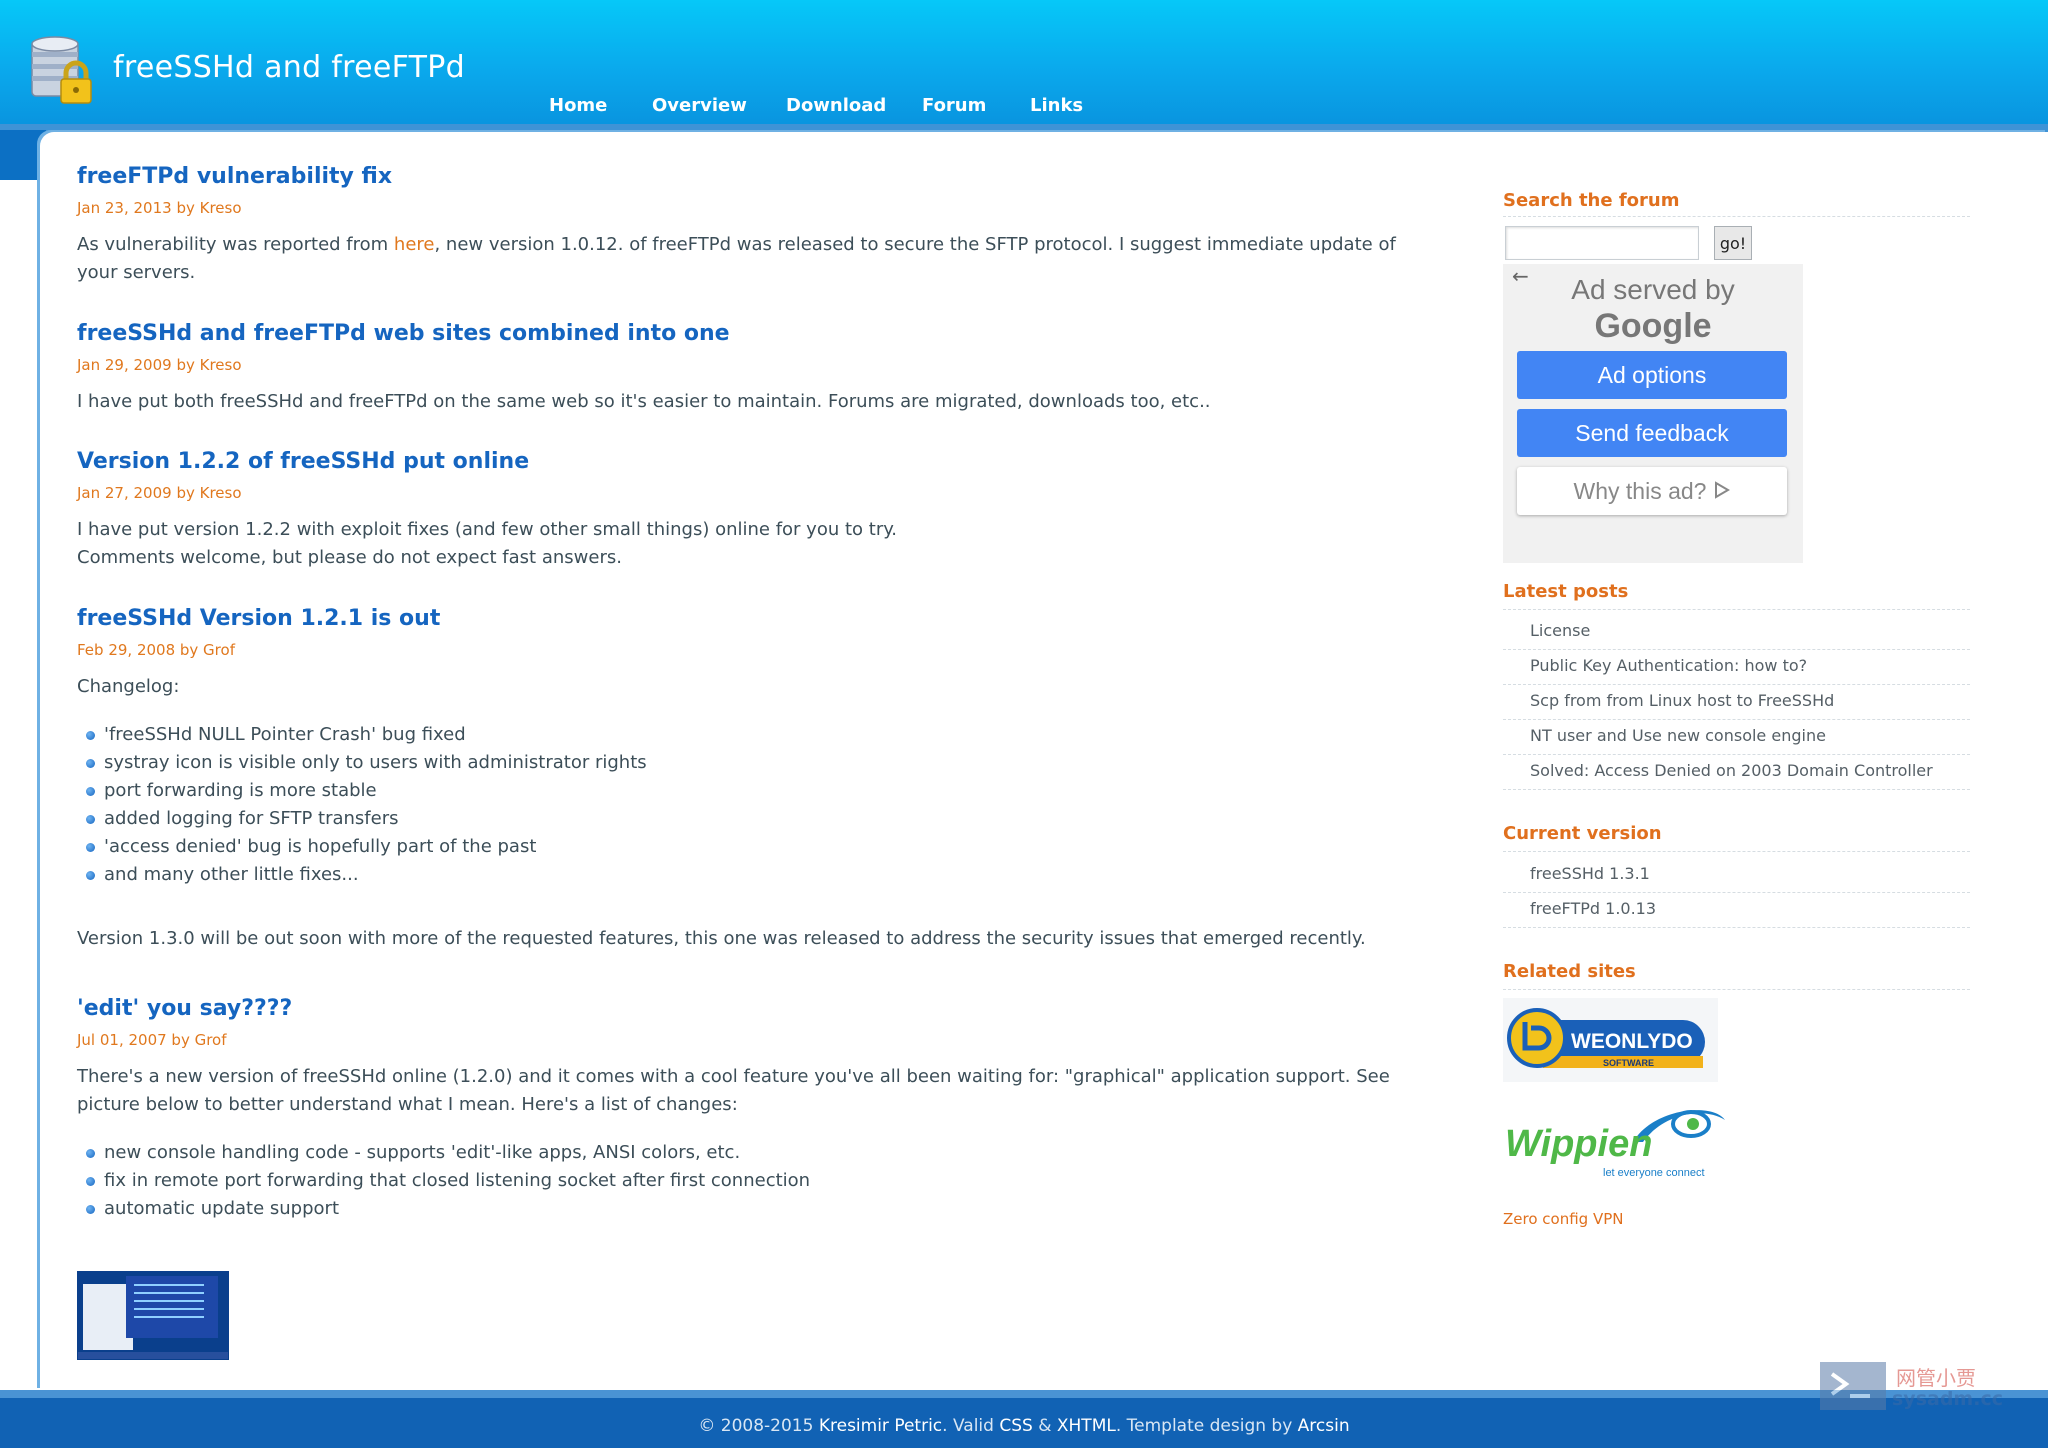  What do you see at coordinates (1582, 833) in the screenshot?
I see `current-version-heading: Current version` at bounding box center [1582, 833].